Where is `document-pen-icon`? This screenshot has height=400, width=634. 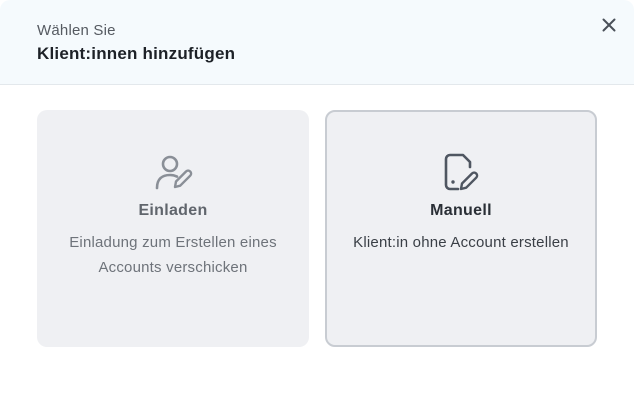 document-pen-icon is located at coordinates (461, 172).